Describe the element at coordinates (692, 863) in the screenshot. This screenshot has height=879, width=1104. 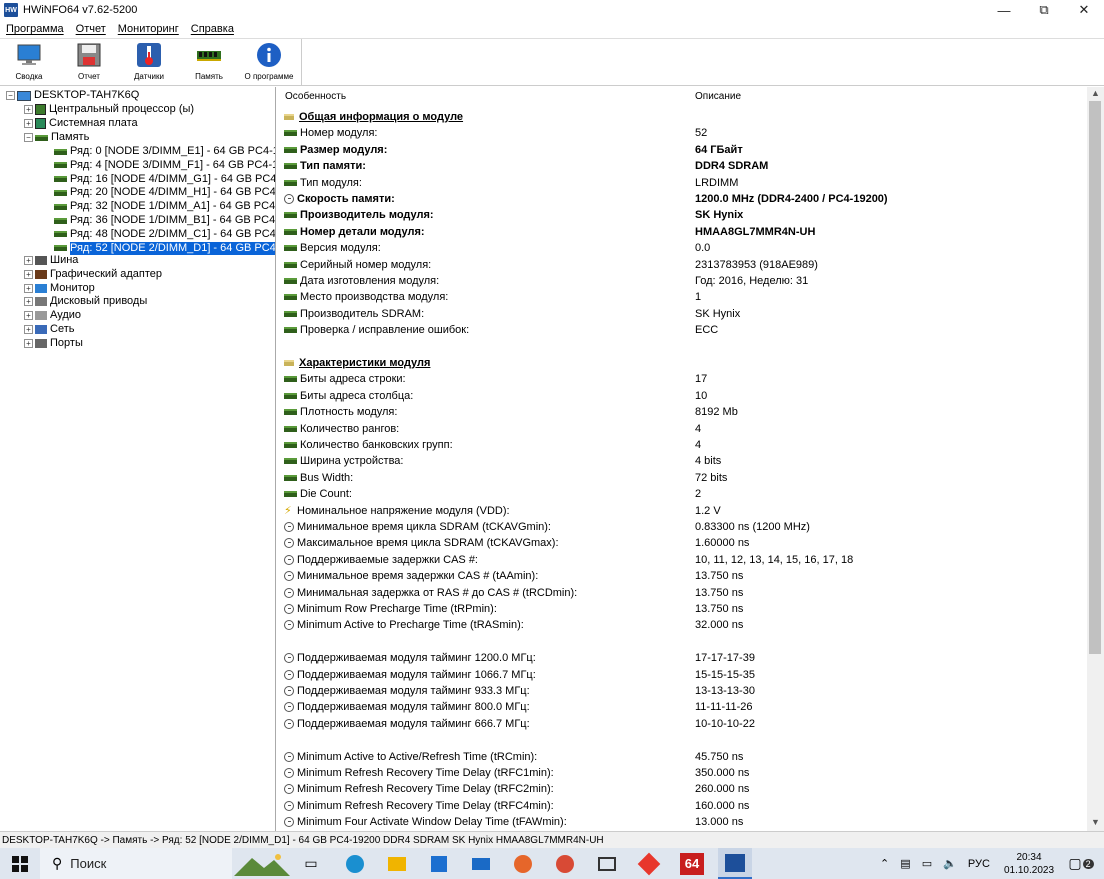
I see `aida64-icon: 64` at that location.